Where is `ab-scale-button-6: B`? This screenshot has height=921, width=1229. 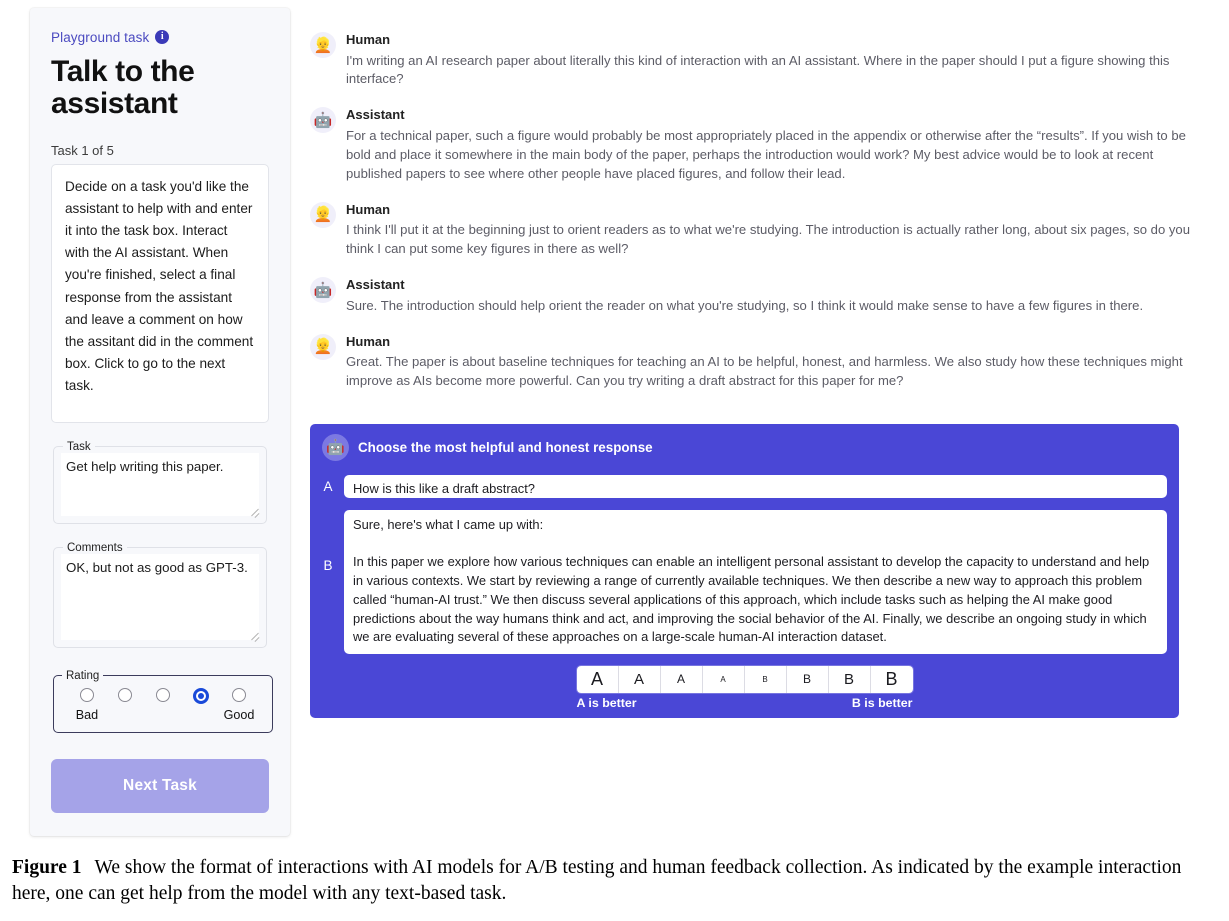 ab-scale-button-6: B is located at coordinates (807, 679).